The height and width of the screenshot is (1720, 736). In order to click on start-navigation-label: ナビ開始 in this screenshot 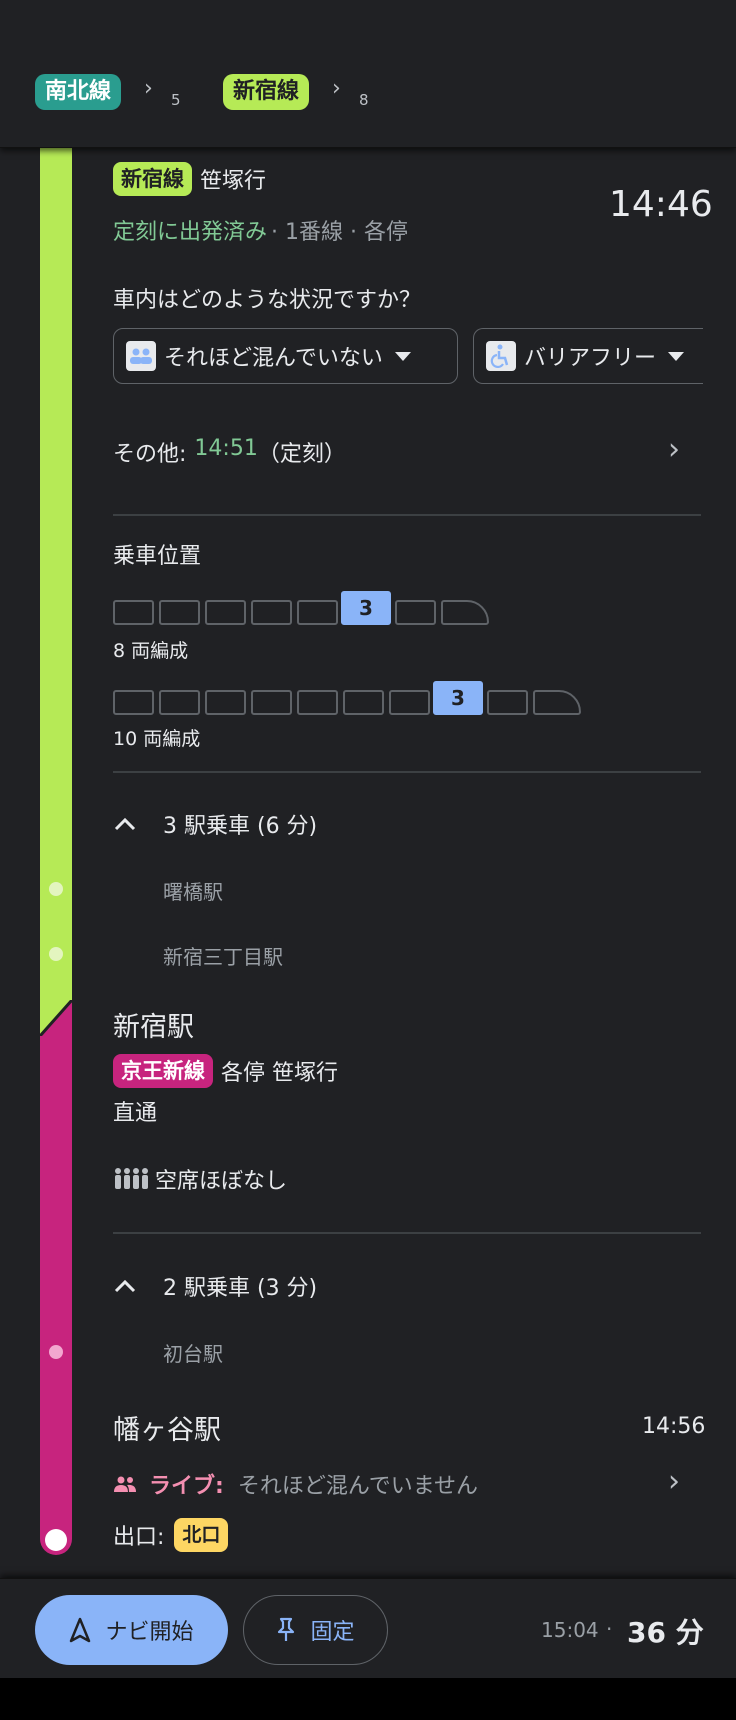, I will do `click(149, 1632)`.